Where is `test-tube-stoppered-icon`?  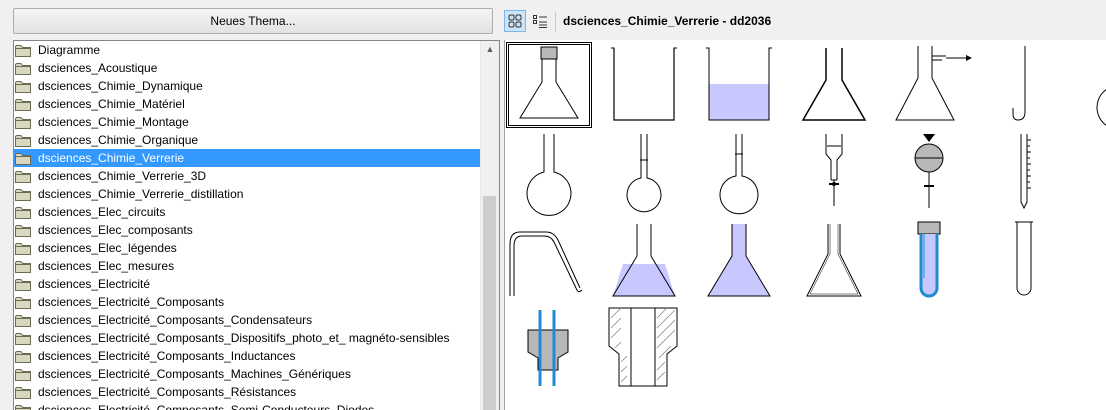 test-tube-stoppered-icon is located at coordinates (929, 259).